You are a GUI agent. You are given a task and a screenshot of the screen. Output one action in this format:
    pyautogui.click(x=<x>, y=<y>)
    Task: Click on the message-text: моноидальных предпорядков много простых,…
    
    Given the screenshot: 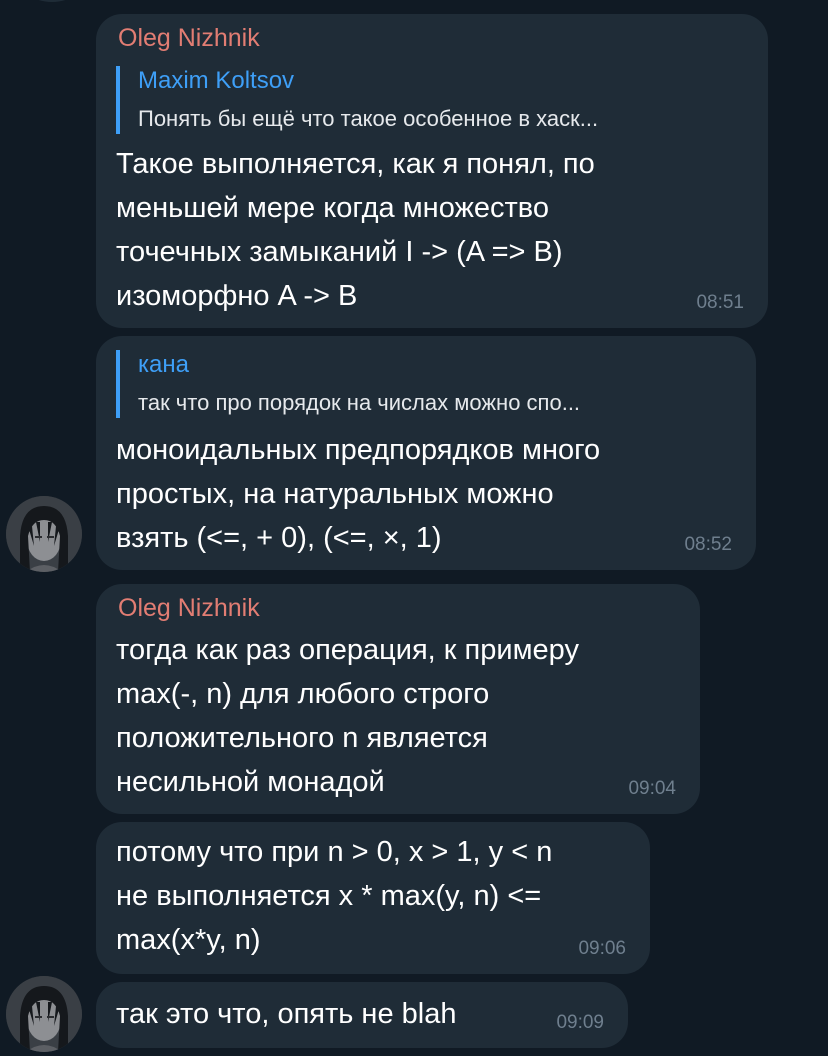 What is the action you would take?
    pyautogui.click(x=358, y=494)
    